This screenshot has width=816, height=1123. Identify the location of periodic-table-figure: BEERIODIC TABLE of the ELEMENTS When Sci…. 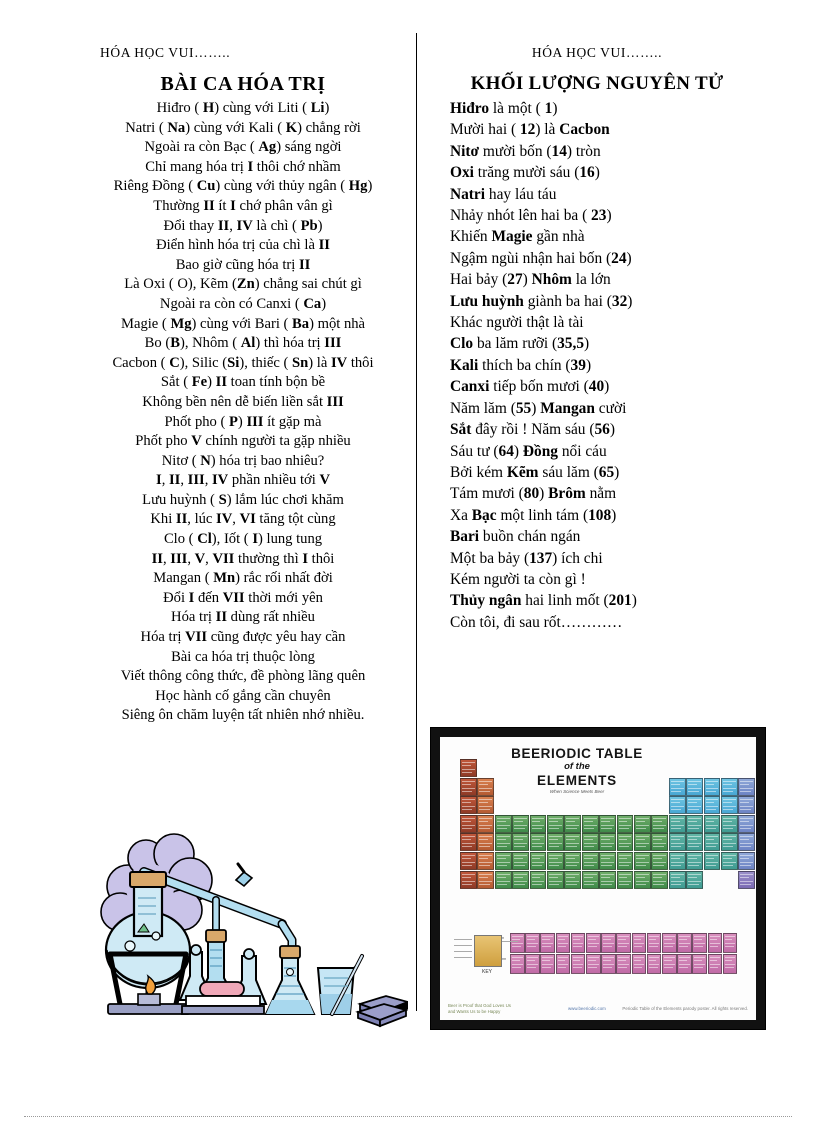
(598, 878).